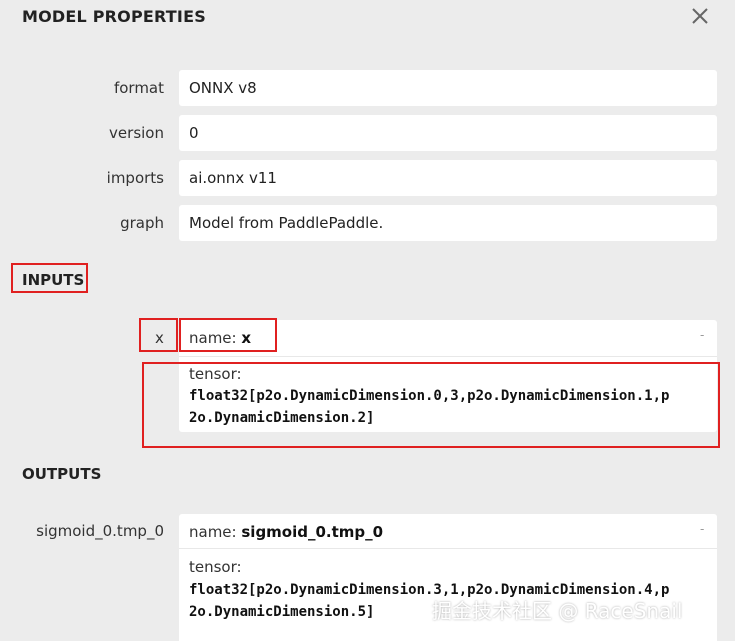 The height and width of the screenshot is (641, 735). I want to click on output-divider, so click(448, 548).